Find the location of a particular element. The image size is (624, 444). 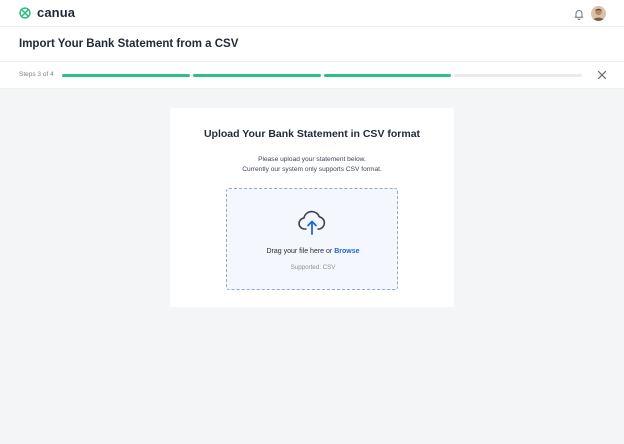

drop-instructions: Drag your file here or Browse is located at coordinates (313, 251).